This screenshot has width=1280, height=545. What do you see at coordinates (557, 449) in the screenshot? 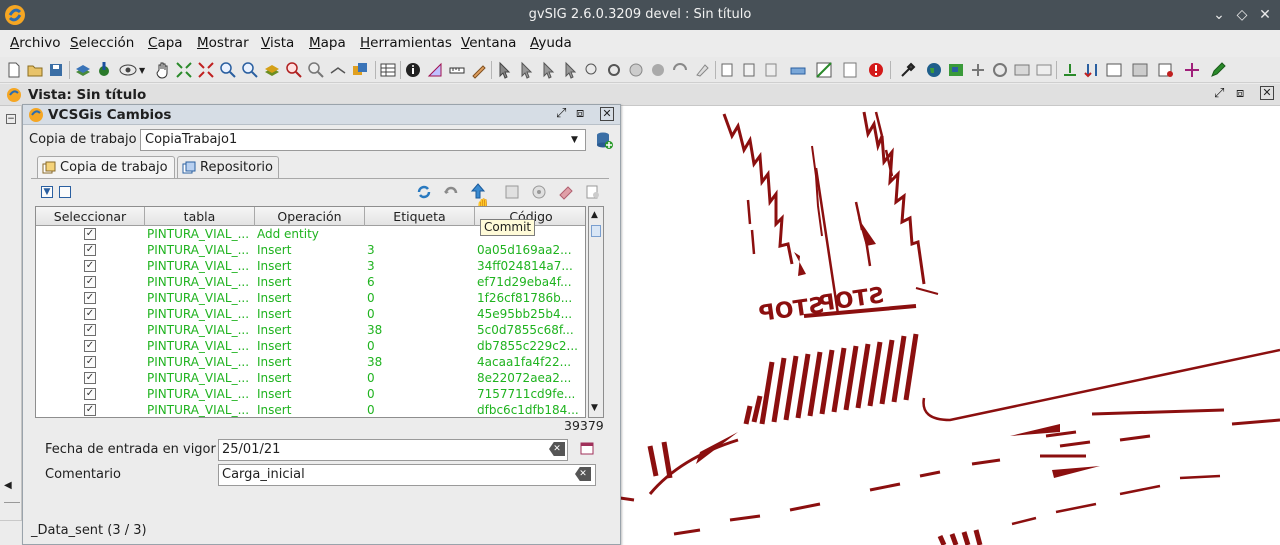
I see `clear-date-icon: ✕` at bounding box center [557, 449].